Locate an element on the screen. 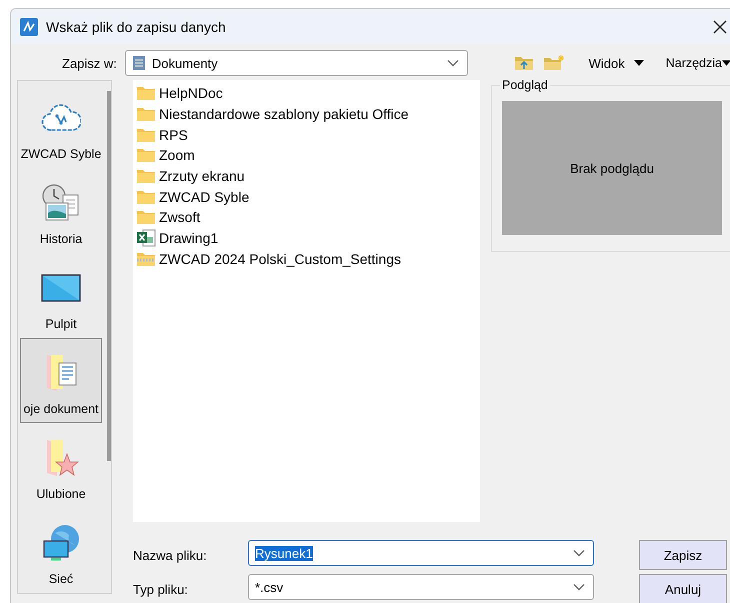  place-item: Sieć is located at coordinates (61, 550).